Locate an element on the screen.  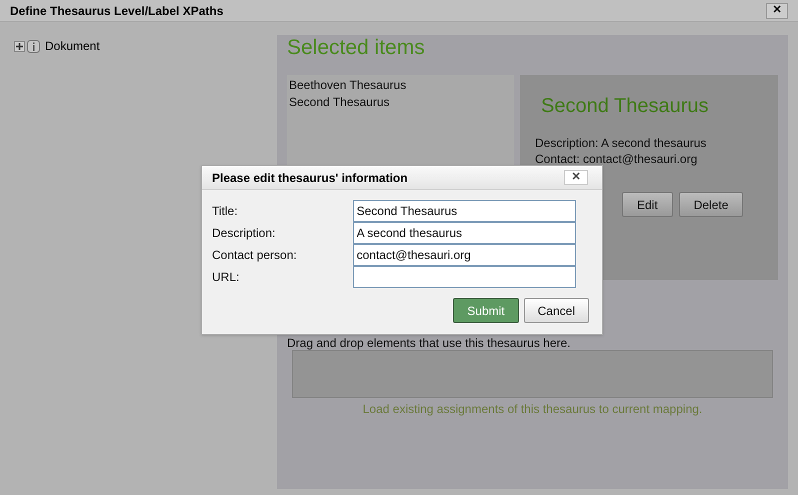
description-text: Description: A second thesaurus is located at coordinates (621, 143).